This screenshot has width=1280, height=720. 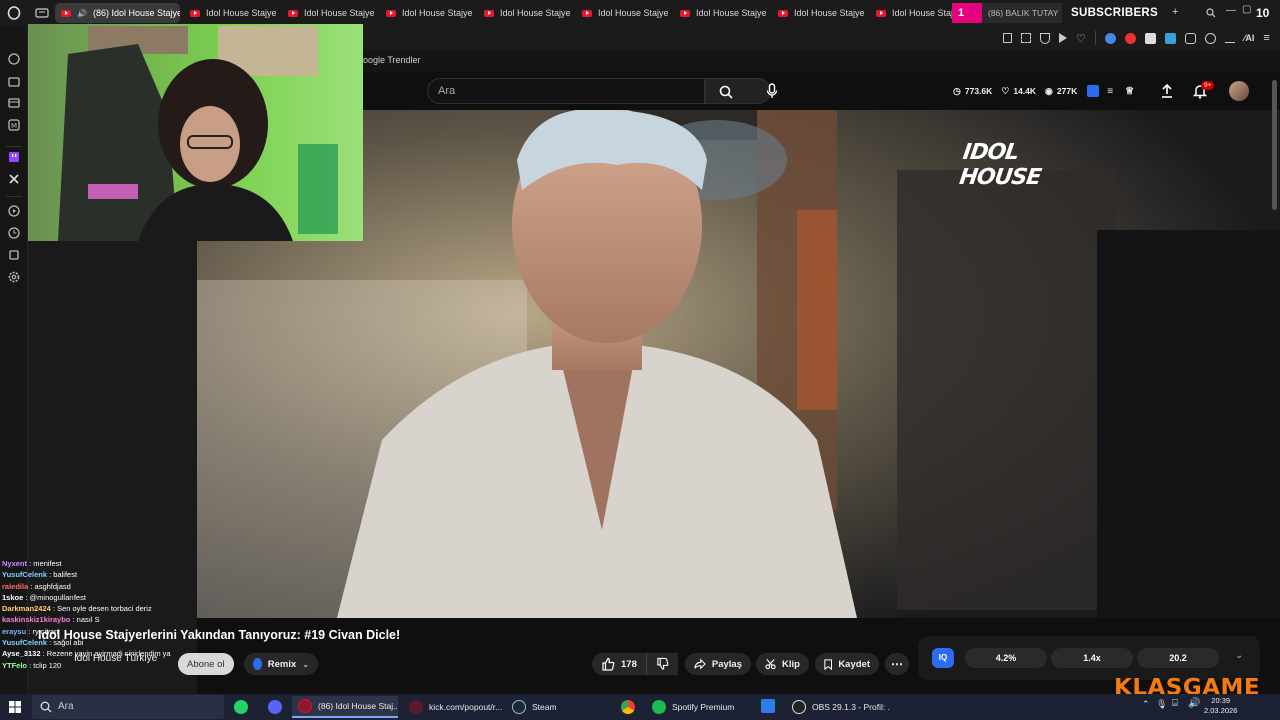 I want to click on volume-icon: 🔊, so click(x=1194, y=703).